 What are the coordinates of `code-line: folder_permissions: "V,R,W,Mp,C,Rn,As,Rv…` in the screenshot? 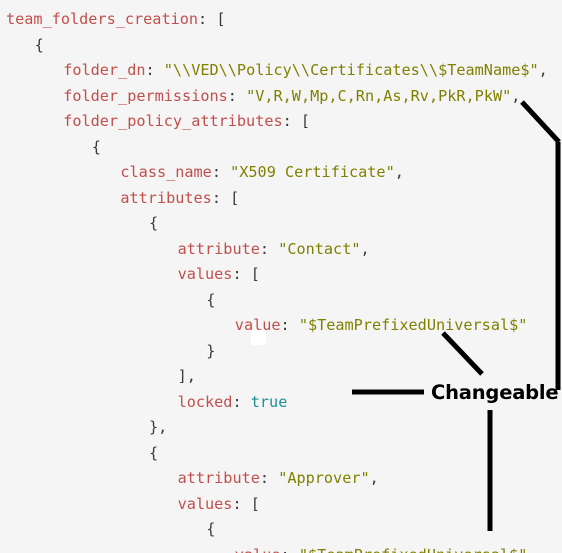 It's located at (291, 97).